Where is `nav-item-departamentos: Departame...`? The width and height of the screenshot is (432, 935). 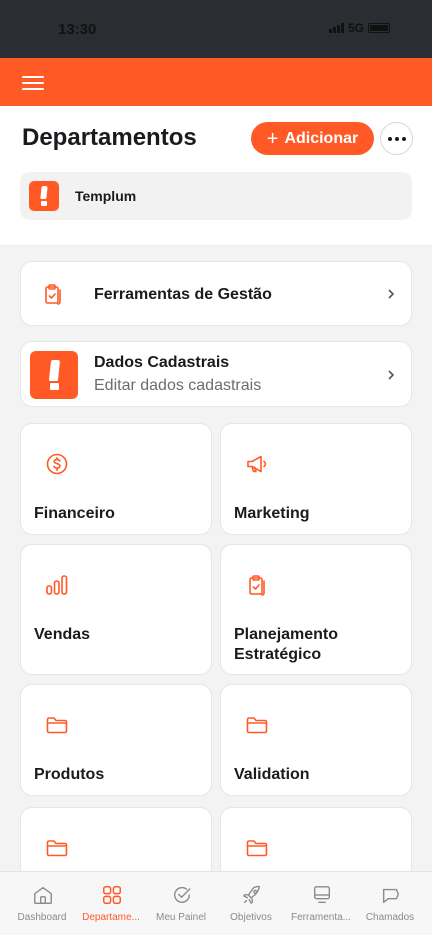 nav-item-departamentos: Departame... is located at coordinates (111, 903).